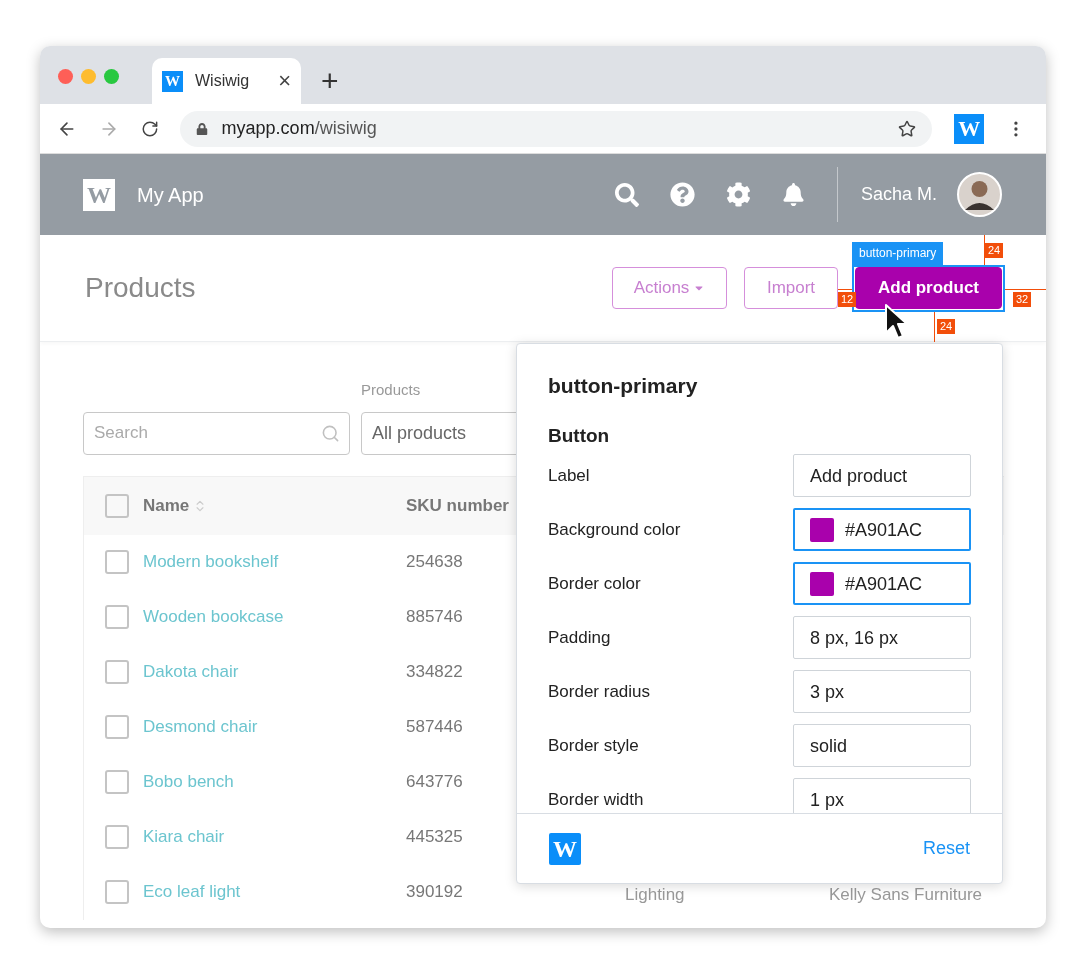 The width and height of the screenshot is (1080, 974). What do you see at coordinates (434, 837) in the screenshot?
I see `table-cell-text: 445325` at bounding box center [434, 837].